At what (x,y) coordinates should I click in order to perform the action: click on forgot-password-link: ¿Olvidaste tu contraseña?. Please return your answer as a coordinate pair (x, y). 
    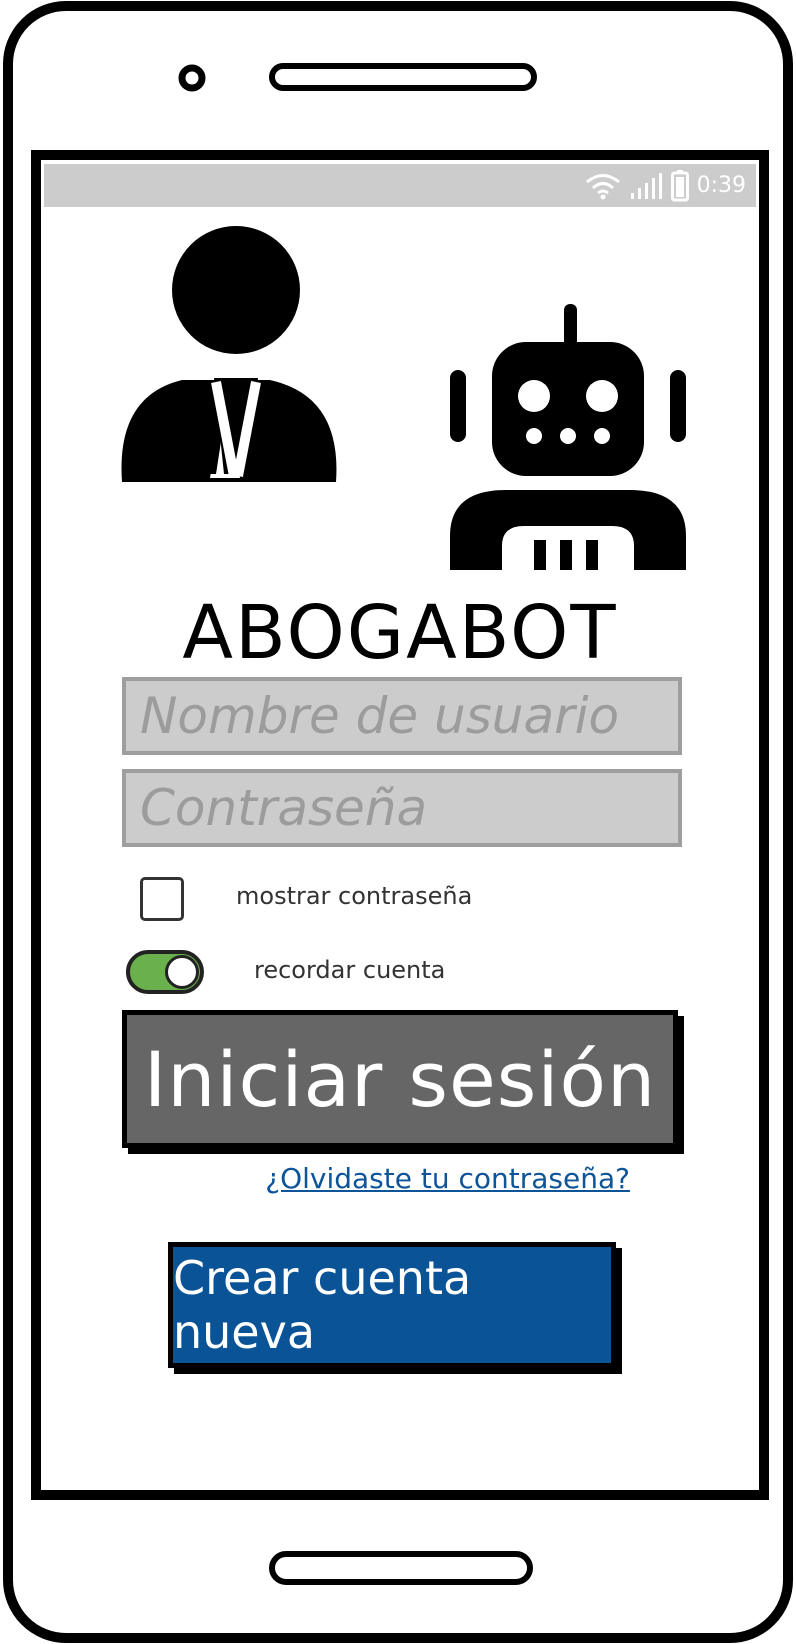
    Looking at the image, I should click on (415, 1178).